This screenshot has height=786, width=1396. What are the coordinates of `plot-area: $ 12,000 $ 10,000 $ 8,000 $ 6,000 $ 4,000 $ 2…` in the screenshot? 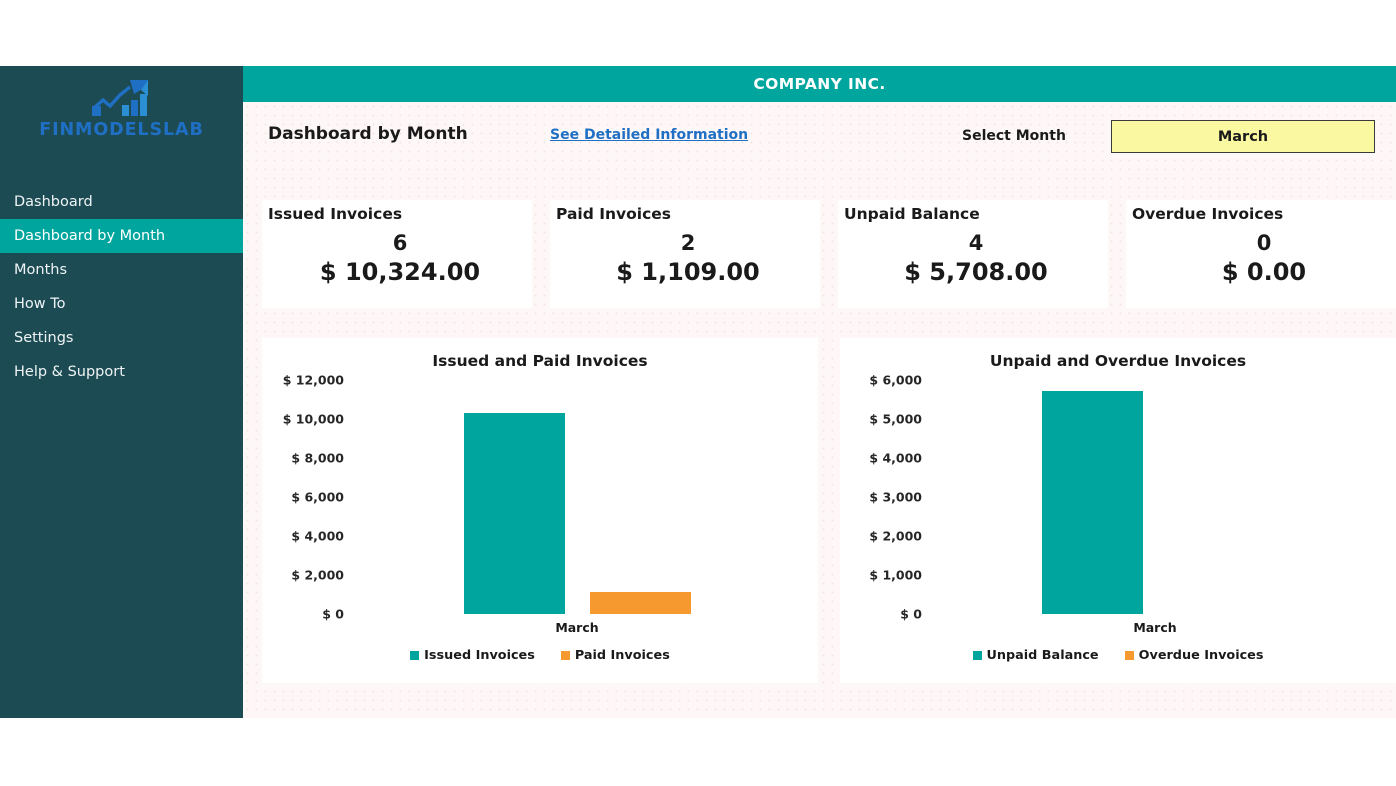 It's located at (540, 497).